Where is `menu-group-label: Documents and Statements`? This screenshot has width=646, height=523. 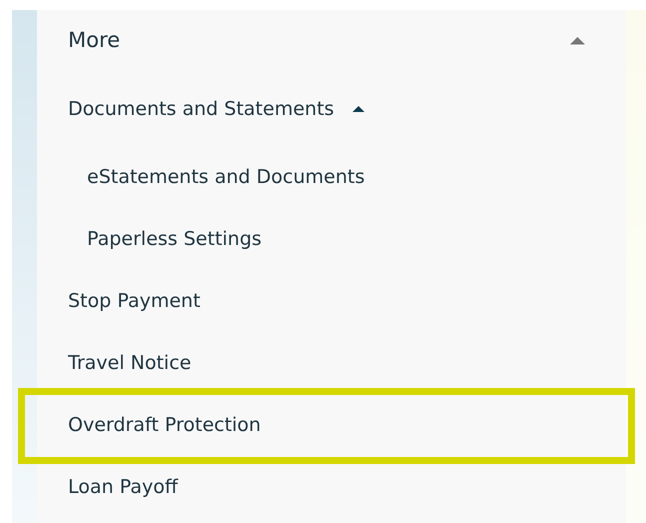 menu-group-label: Documents and Statements is located at coordinates (201, 109).